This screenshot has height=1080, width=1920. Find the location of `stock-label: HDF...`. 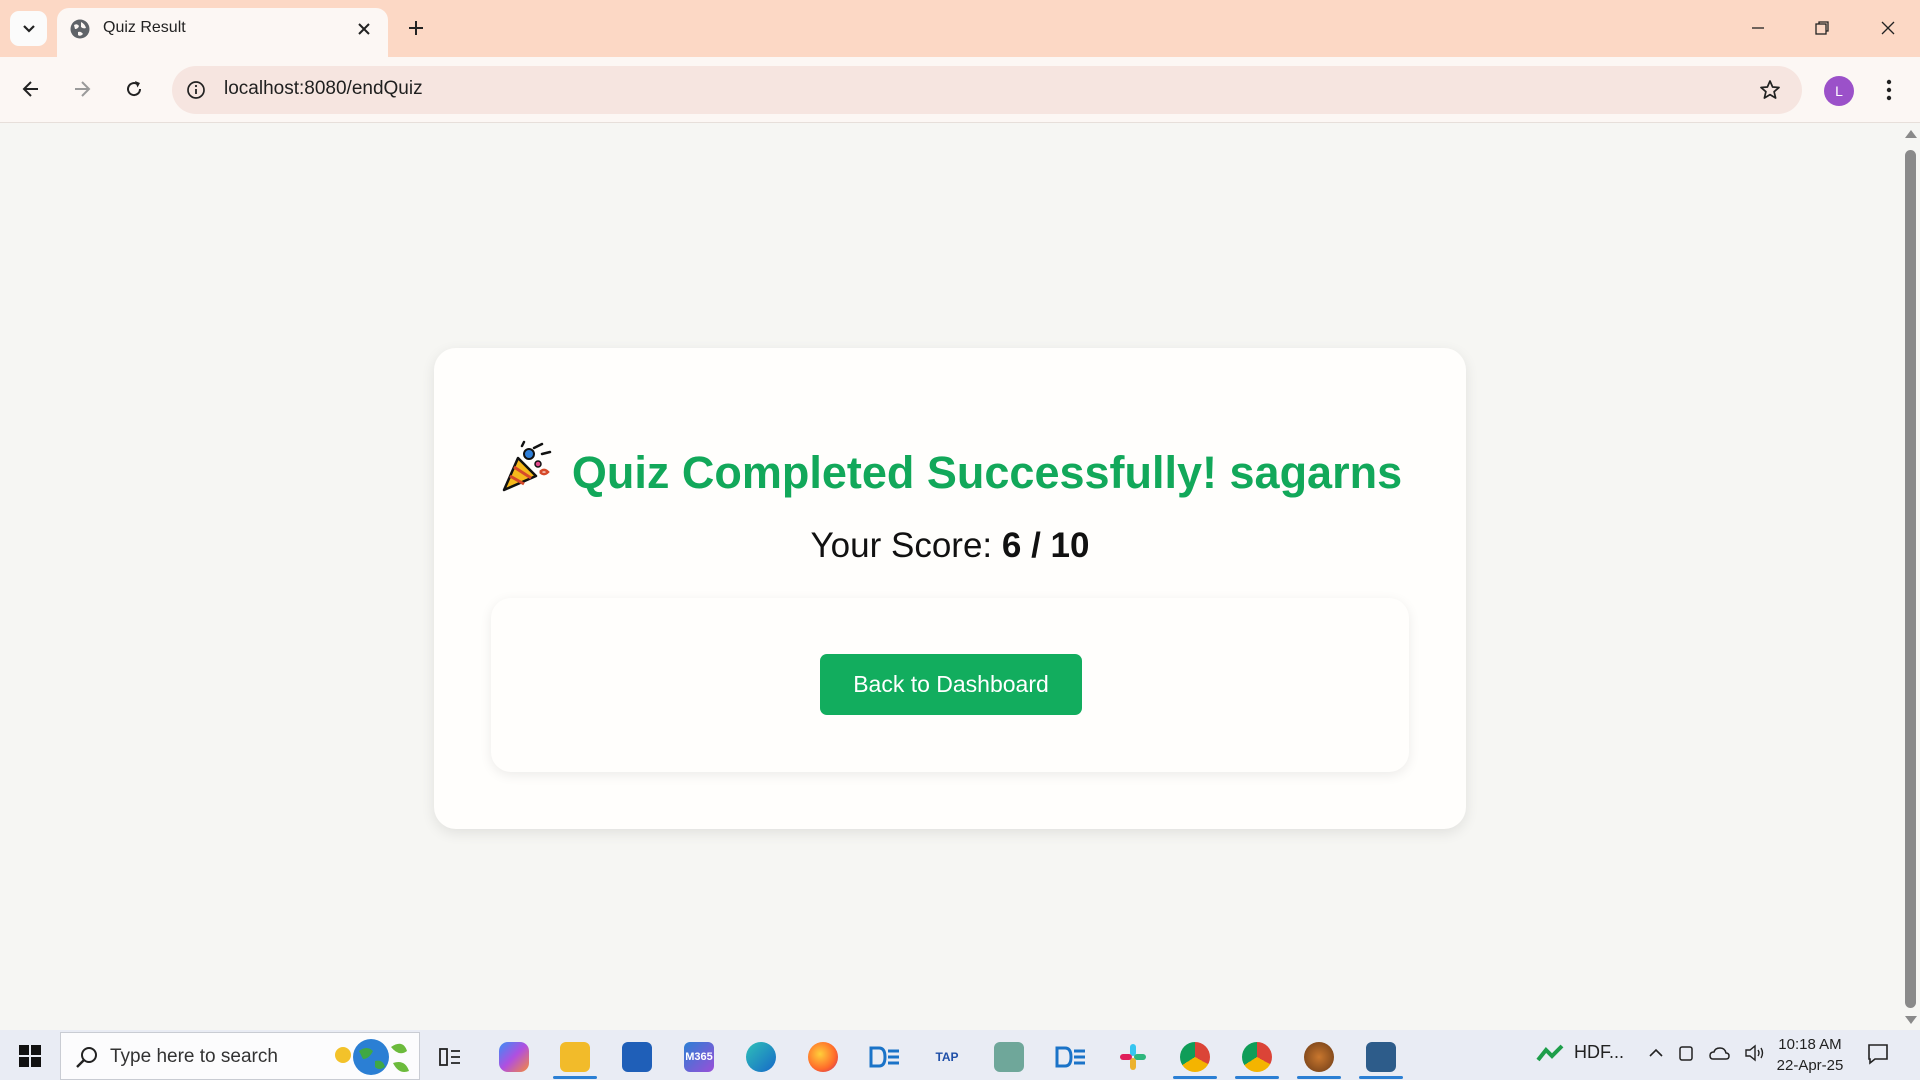

stock-label: HDF... is located at coordinates (1599, 1052).